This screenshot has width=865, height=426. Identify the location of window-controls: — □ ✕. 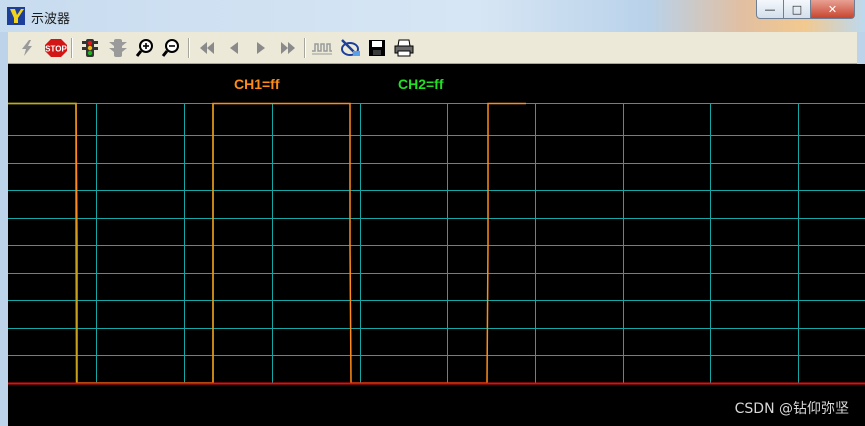
(805, 10).